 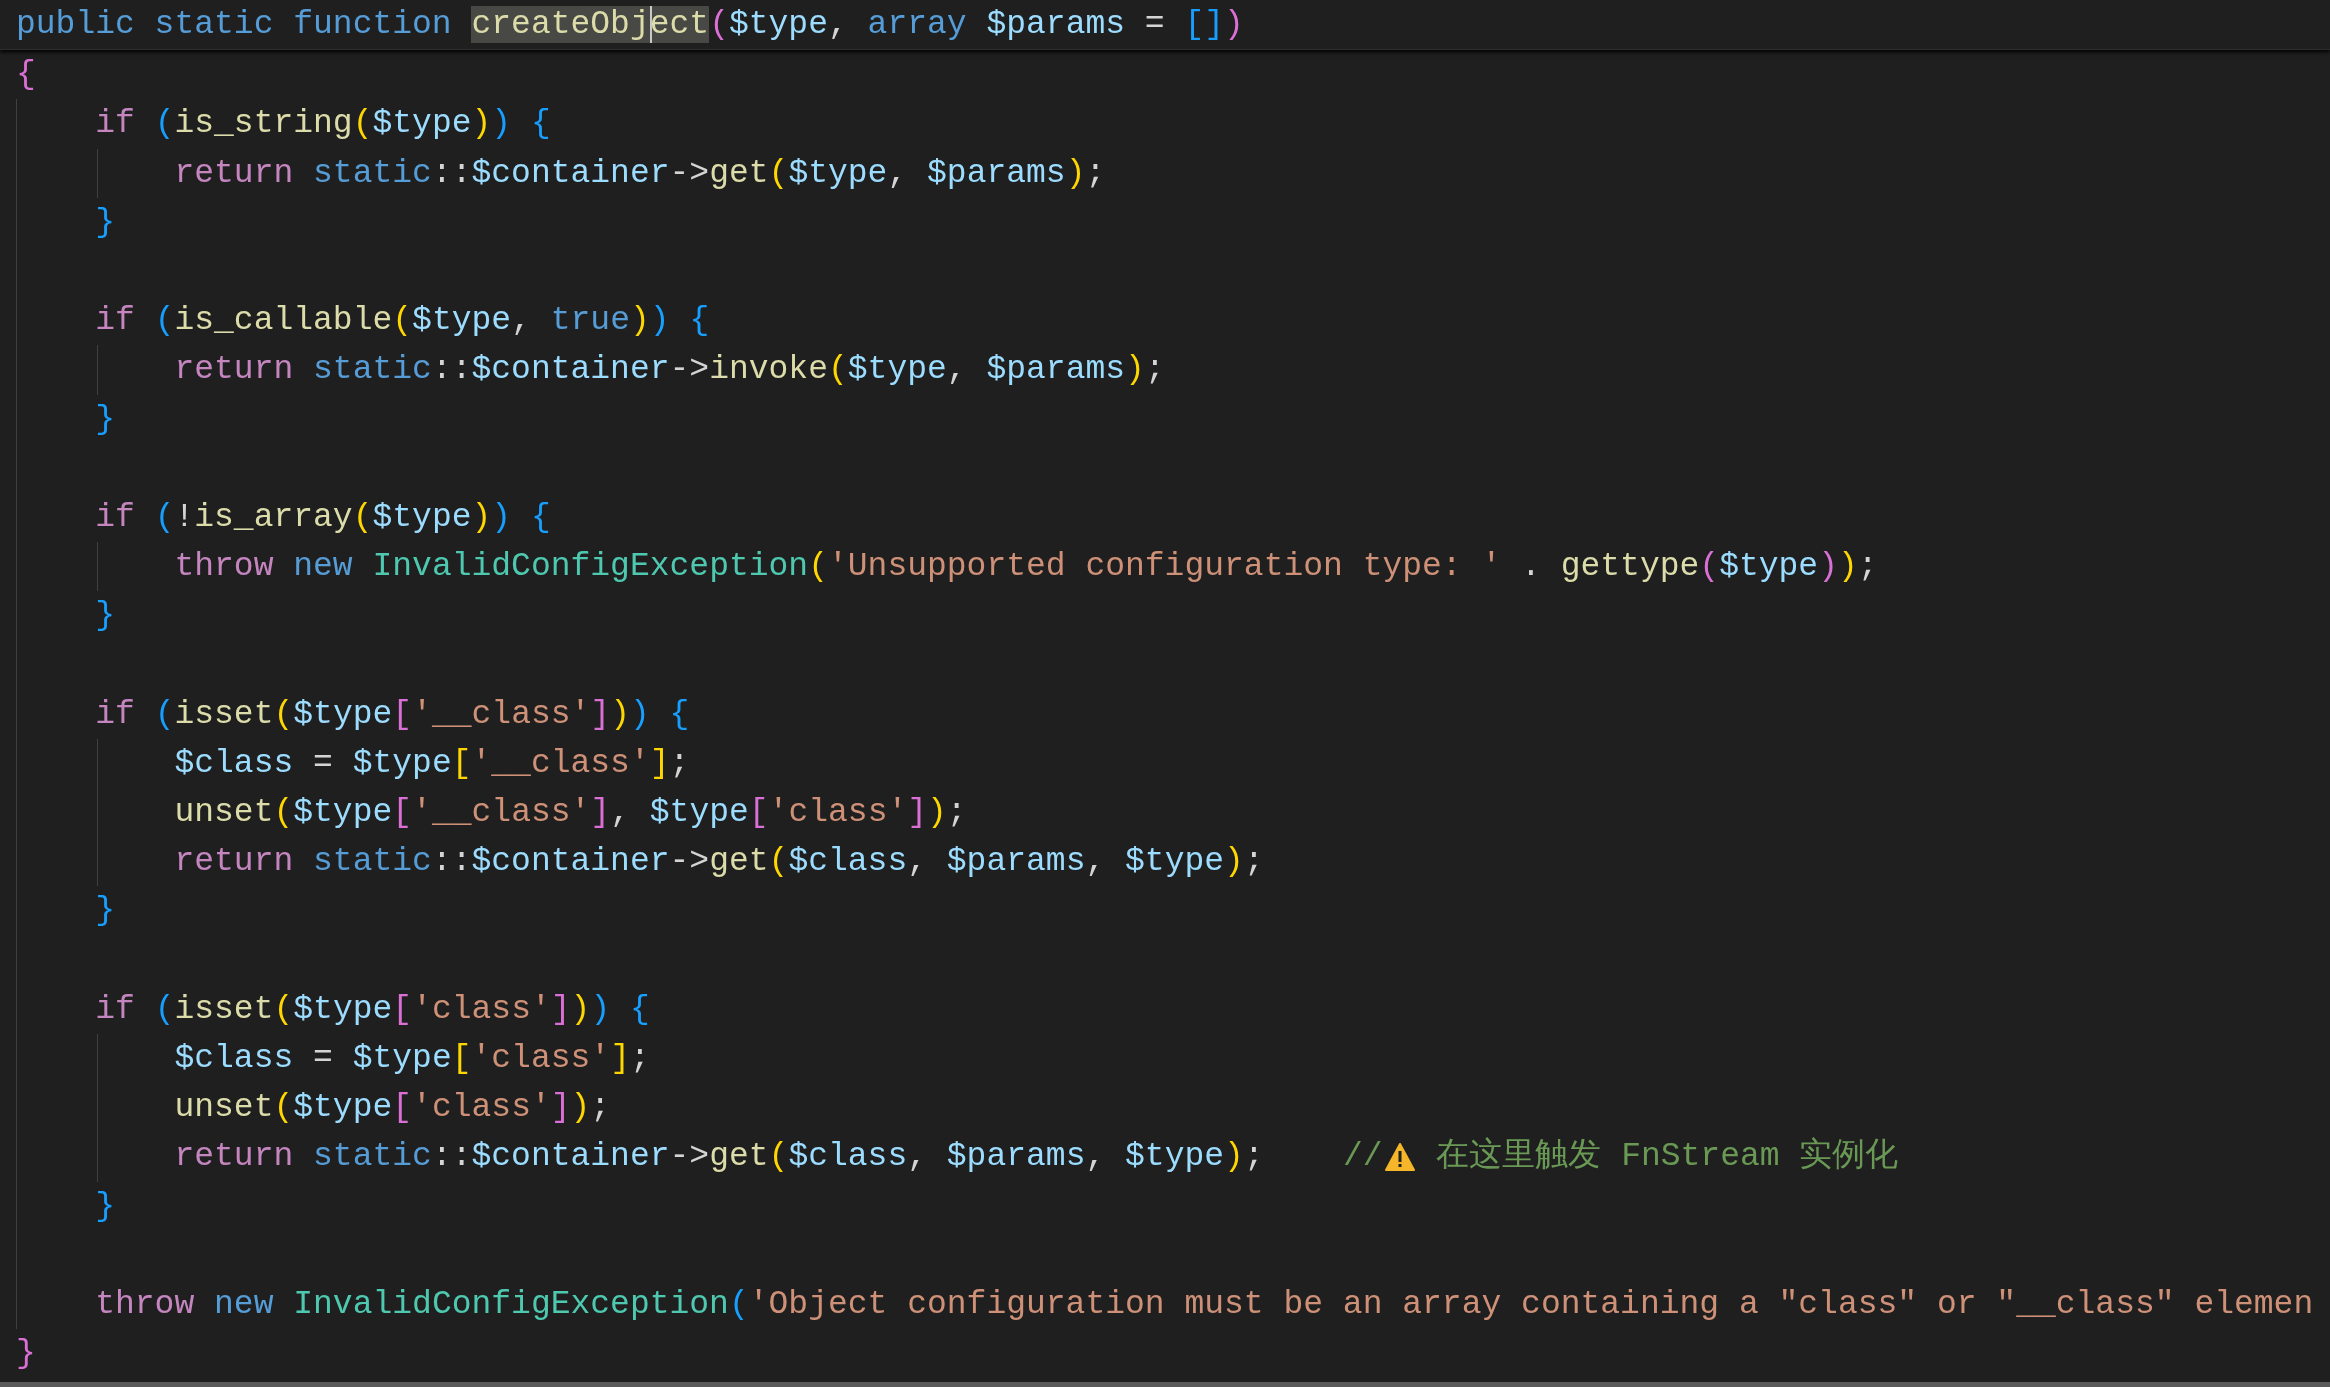 What do you see at coordinates (372, 1009) in the screenshot?
I see `code-text: if (isset($type['class'])) {` at bounding box center [372, 1009].